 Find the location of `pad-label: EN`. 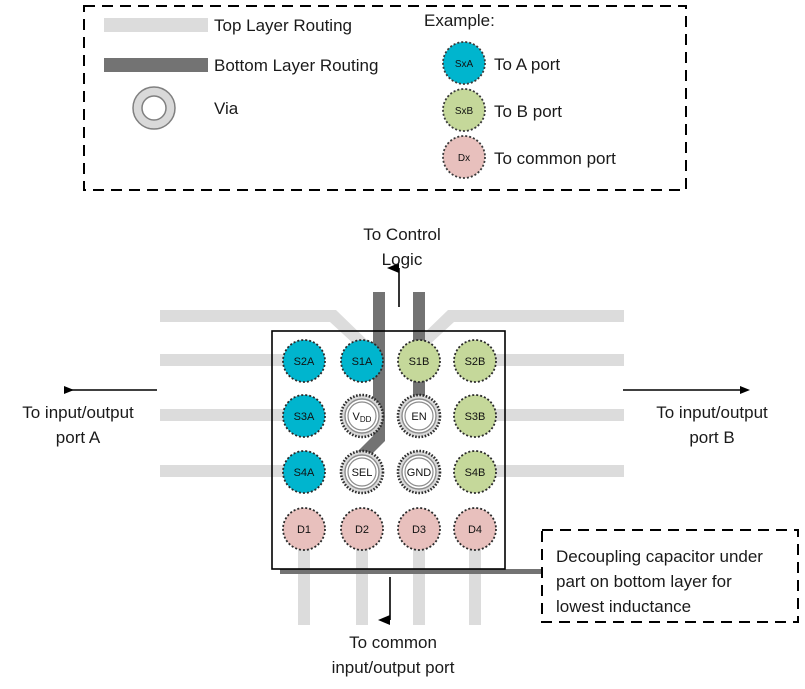

pad-label: EN is located at coordinates (418, 417).